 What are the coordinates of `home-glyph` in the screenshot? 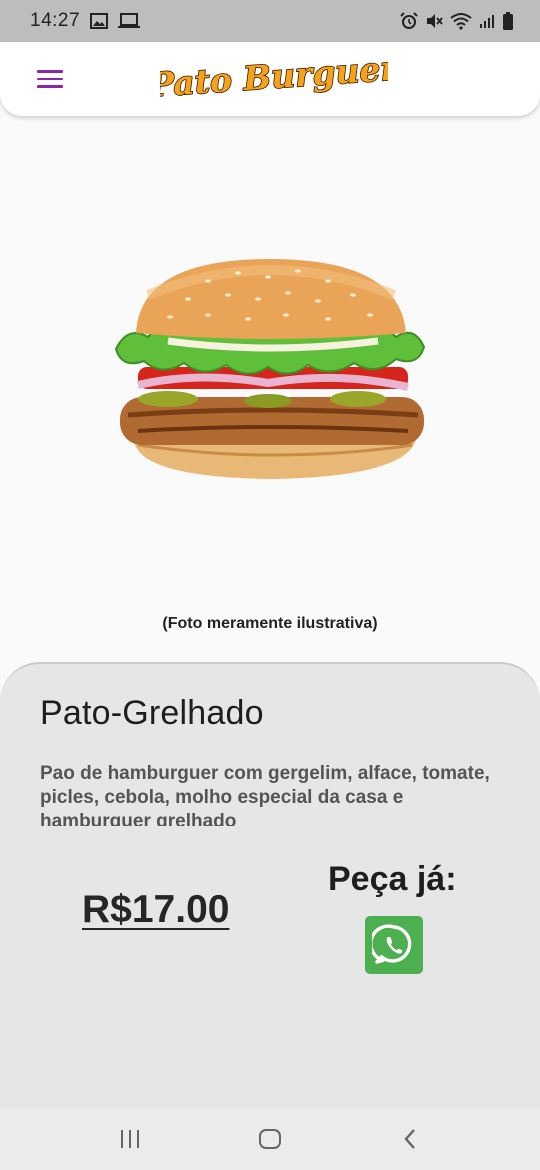 It's located at (270, 1139).